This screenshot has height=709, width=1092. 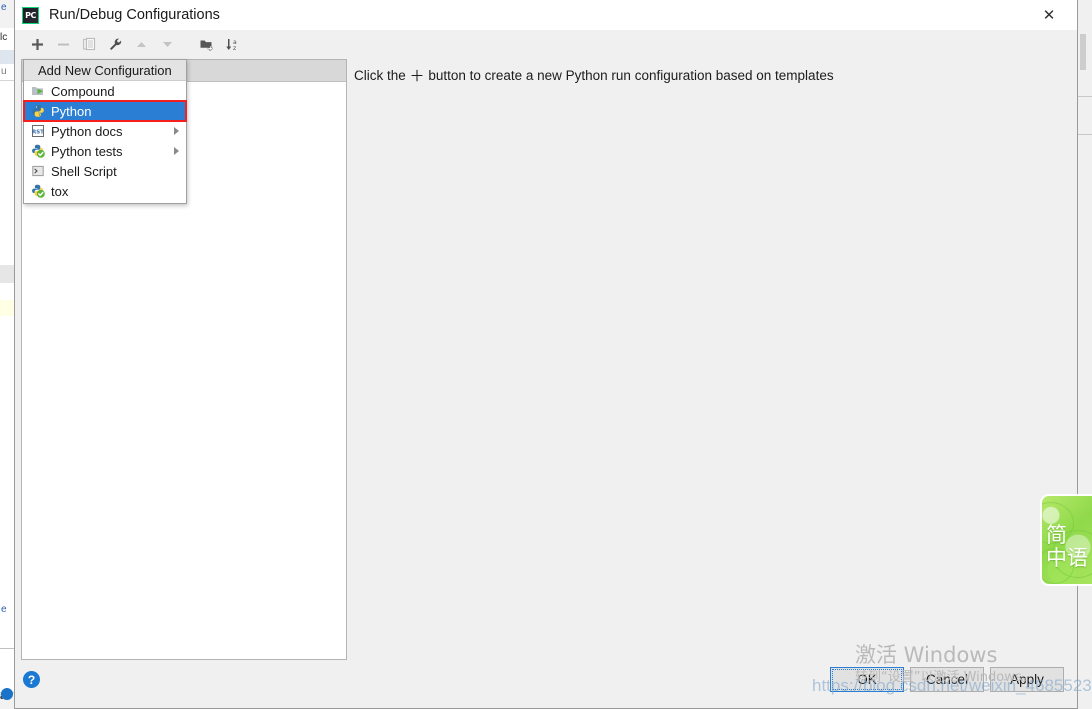 I want to click on wrench-icon, so click(x=115, y=44).